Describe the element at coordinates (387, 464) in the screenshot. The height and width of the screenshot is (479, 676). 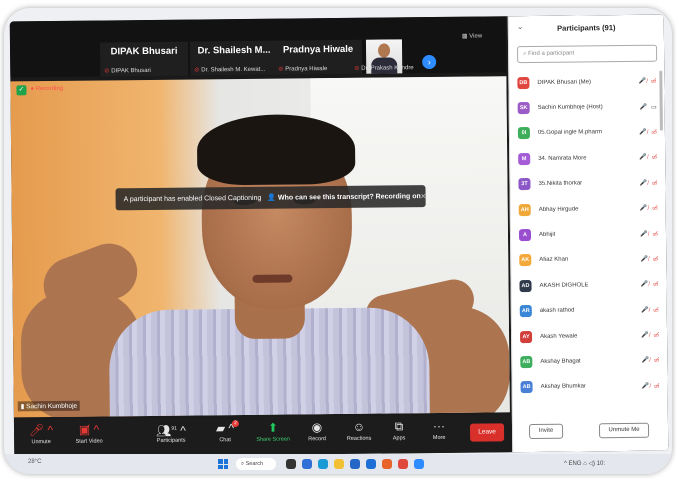
I see `office-app-icon` at that location.